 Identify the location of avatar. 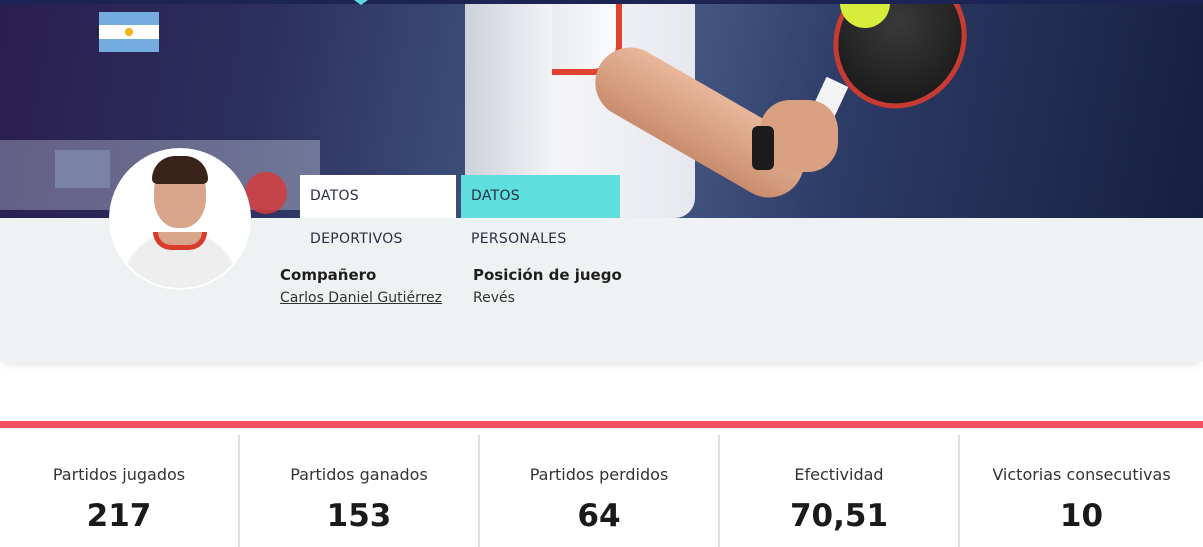
(180, 219).